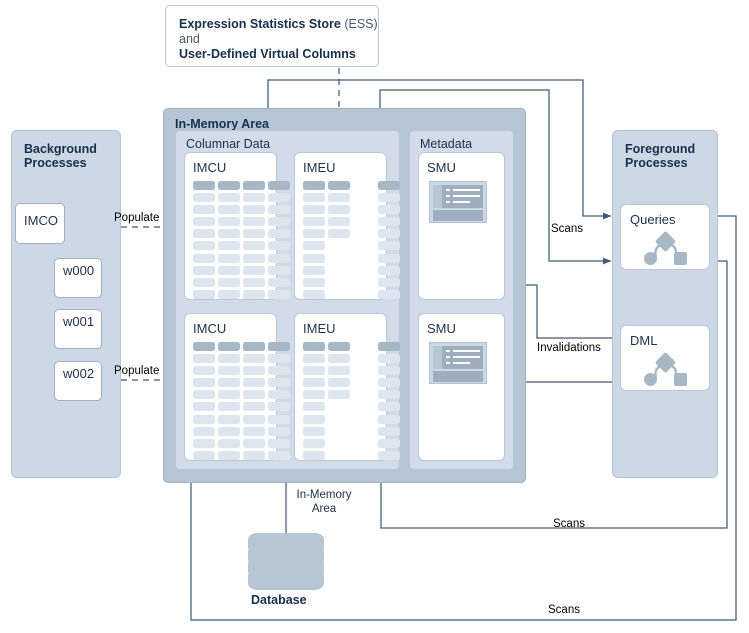 Image resolution: width=749 pixels, height=633 pixels. Describe the element at coordinates (137, 218) in the screenshot. I see `populate-label-top: Populate` at that location.